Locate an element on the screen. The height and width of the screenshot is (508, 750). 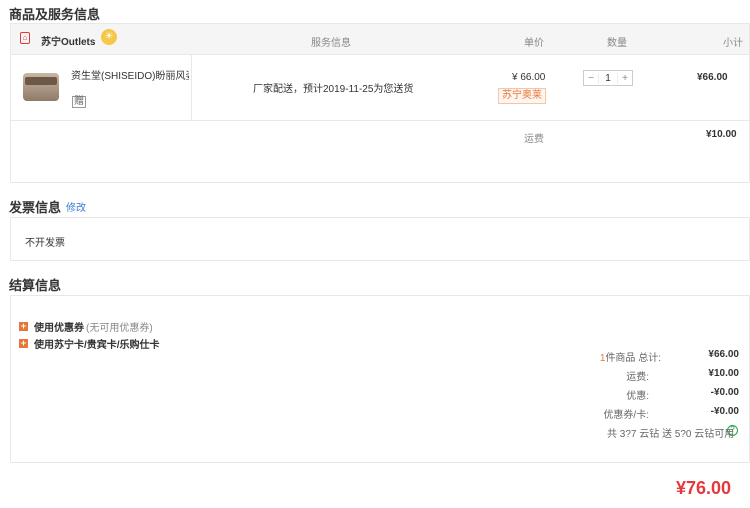
card-label: 使用苏宁卡/贵宾卡/乐购仕卡 is located at coordinates (97, 345).